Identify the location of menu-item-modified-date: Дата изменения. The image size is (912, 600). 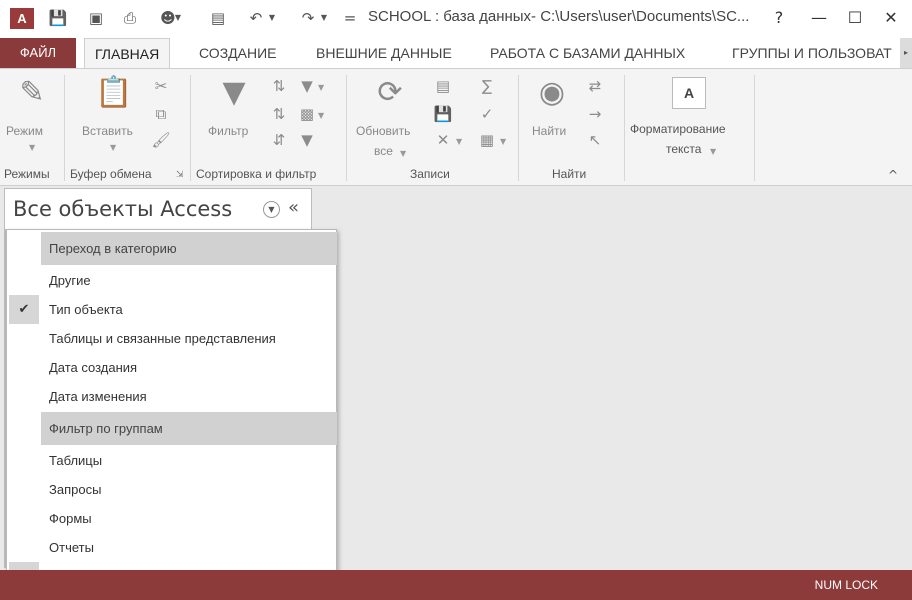
(189, 396).